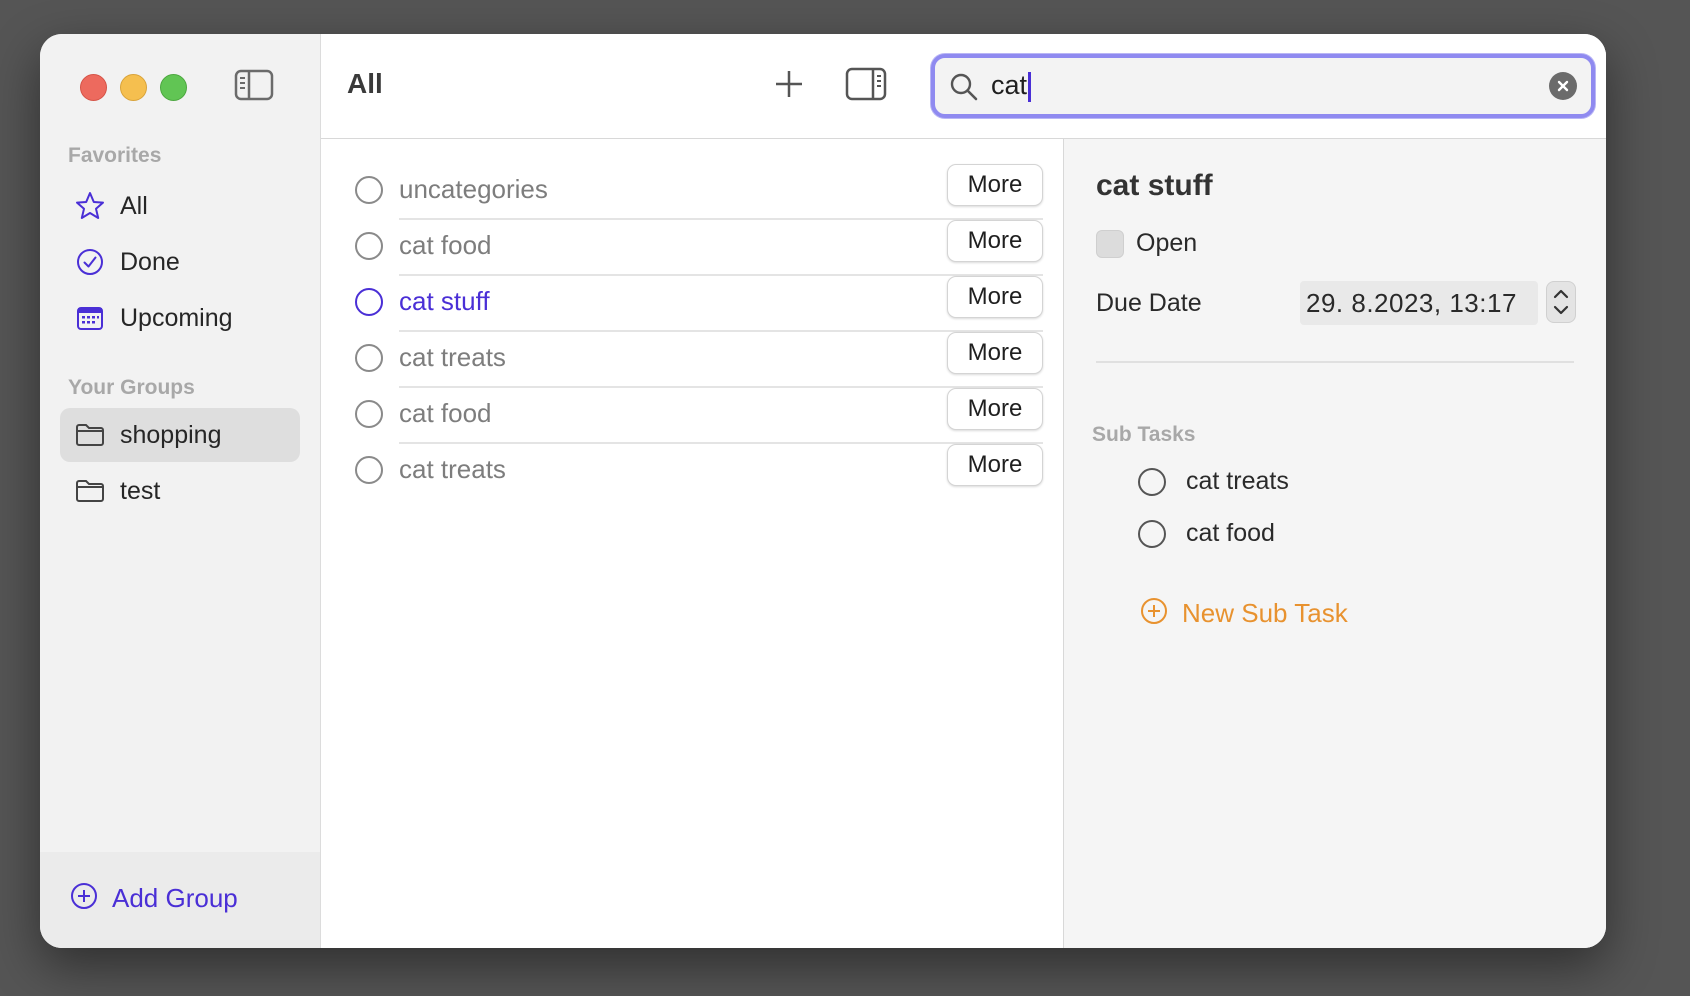 The image size is (1690, 996). I want to click on open-checkbox: Open, so click(1146, 243).